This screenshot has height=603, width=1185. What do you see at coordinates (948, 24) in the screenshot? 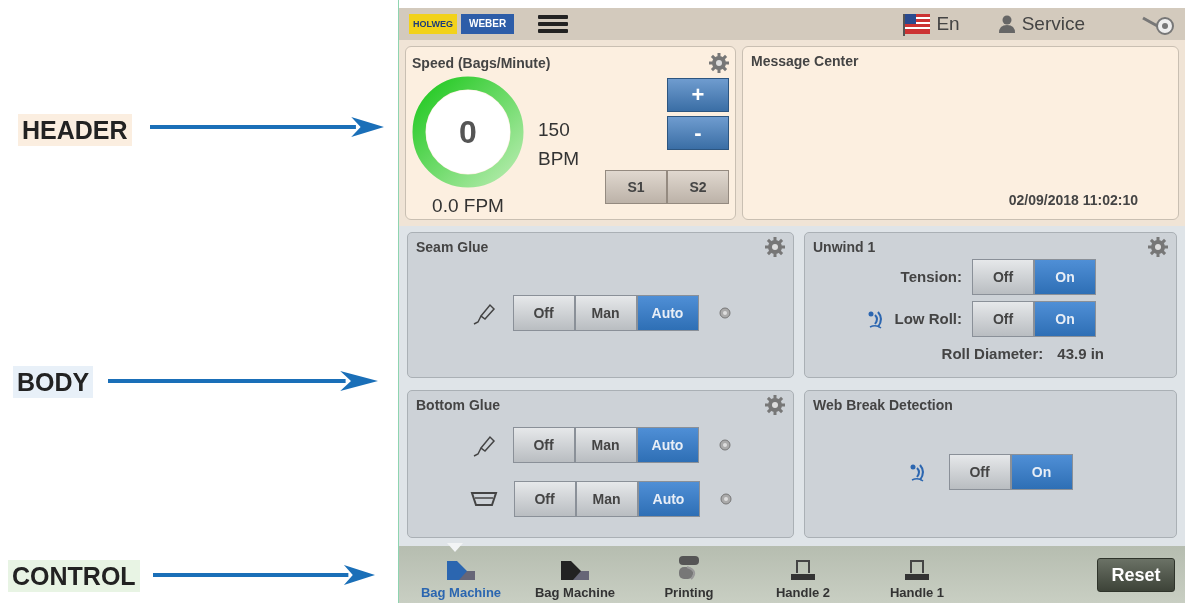
I see `language-label: En` at bounding box center [948, 24].